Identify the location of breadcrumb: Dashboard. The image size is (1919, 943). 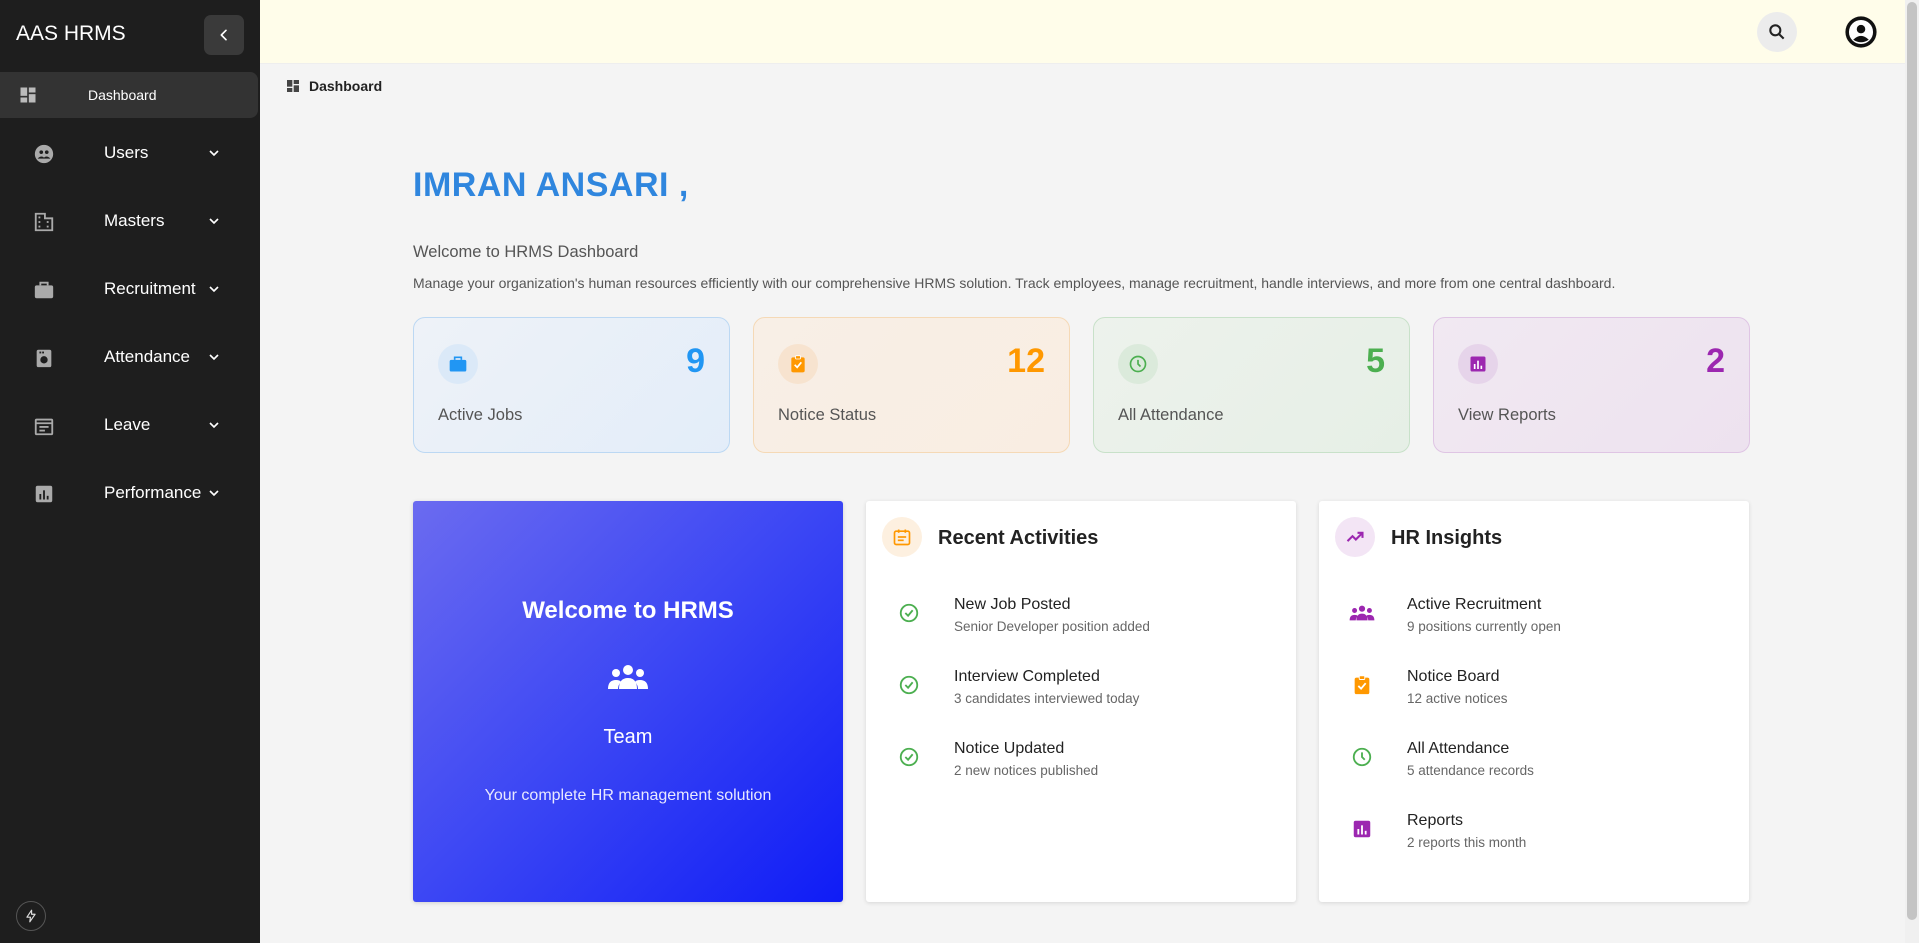
(333, 86).